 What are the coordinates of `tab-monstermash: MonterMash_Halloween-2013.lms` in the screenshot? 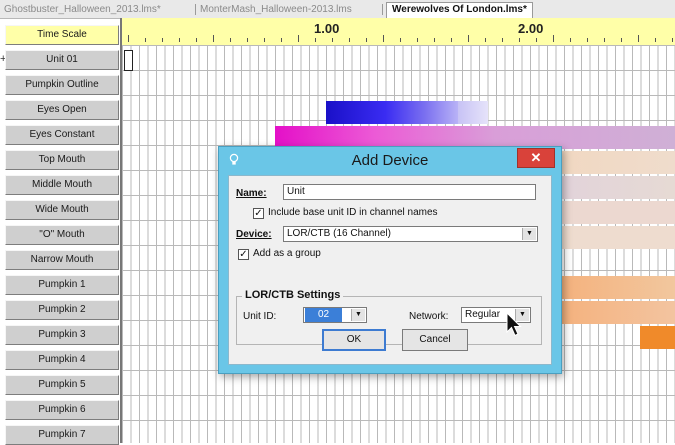 It's located at (276, 10).